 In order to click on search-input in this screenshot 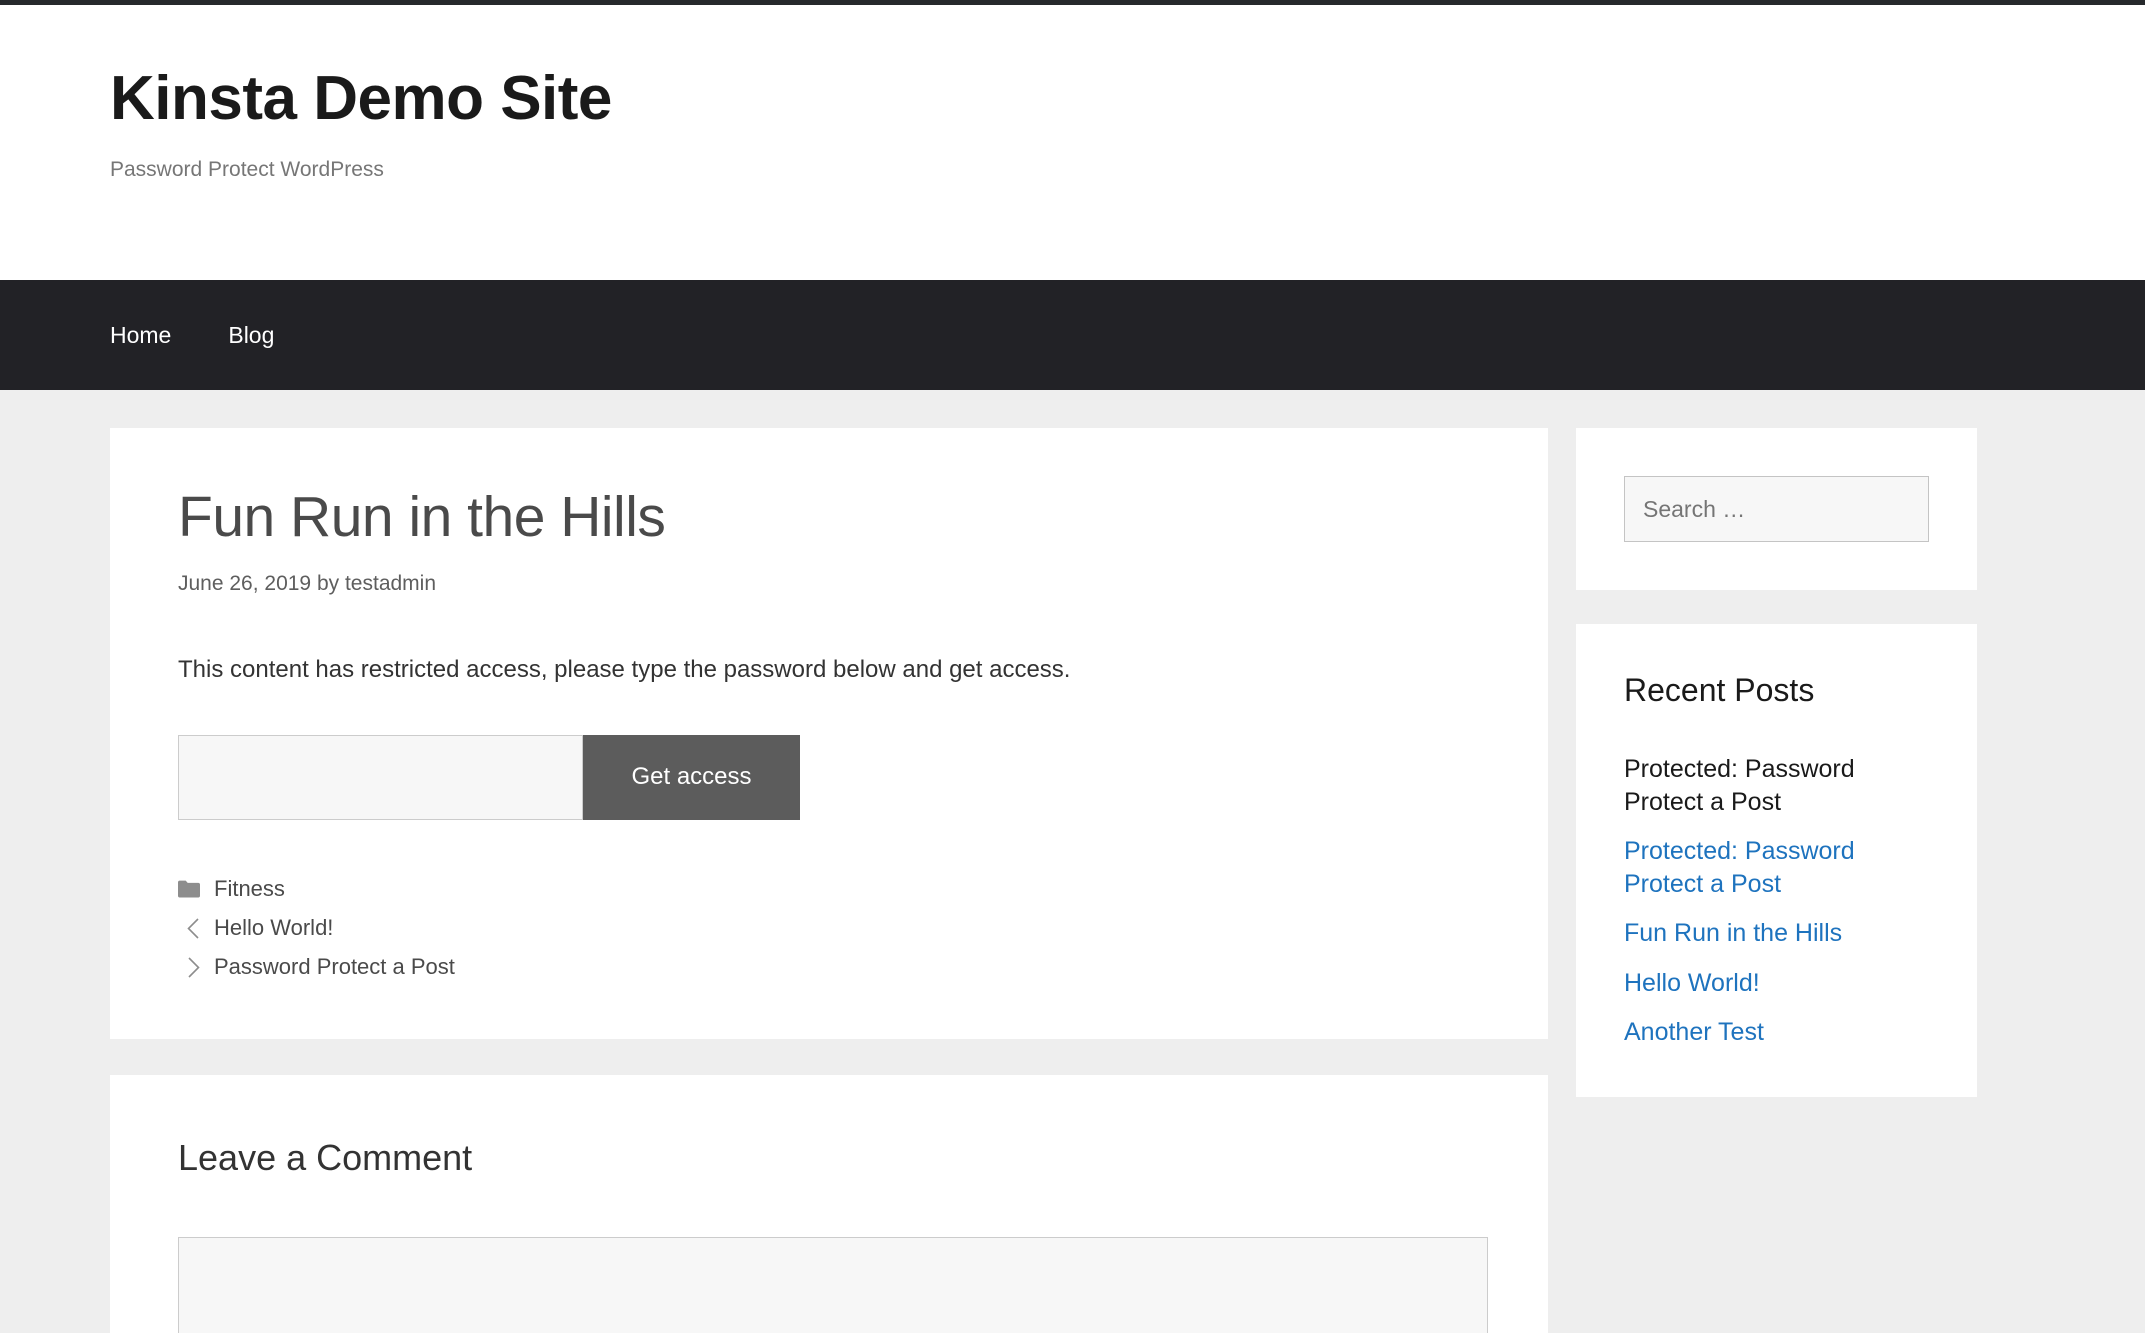, I will do `click(1776, 509)`.